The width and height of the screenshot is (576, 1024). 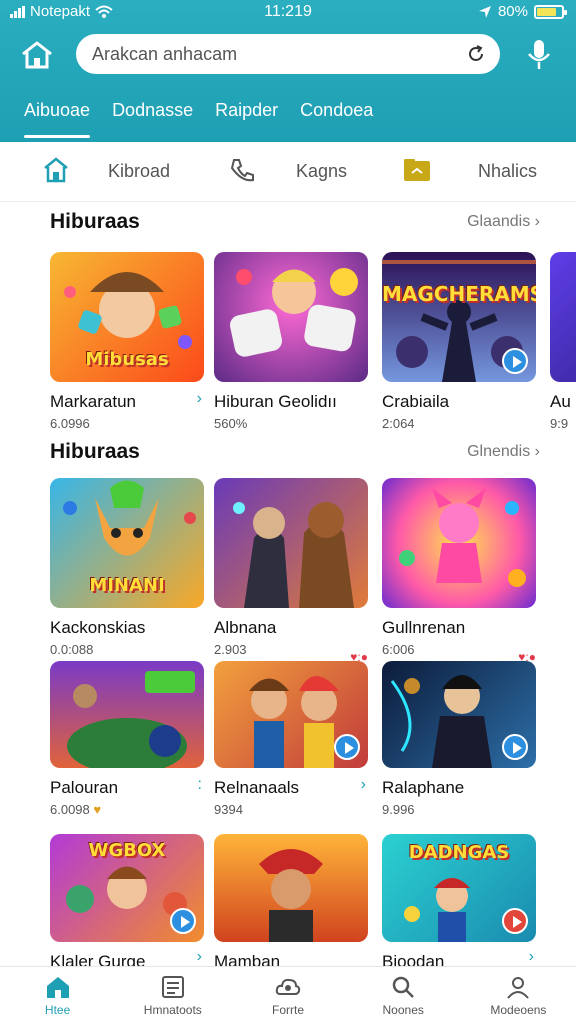 I want to click on folder-icon, so click(x=417, y=170).